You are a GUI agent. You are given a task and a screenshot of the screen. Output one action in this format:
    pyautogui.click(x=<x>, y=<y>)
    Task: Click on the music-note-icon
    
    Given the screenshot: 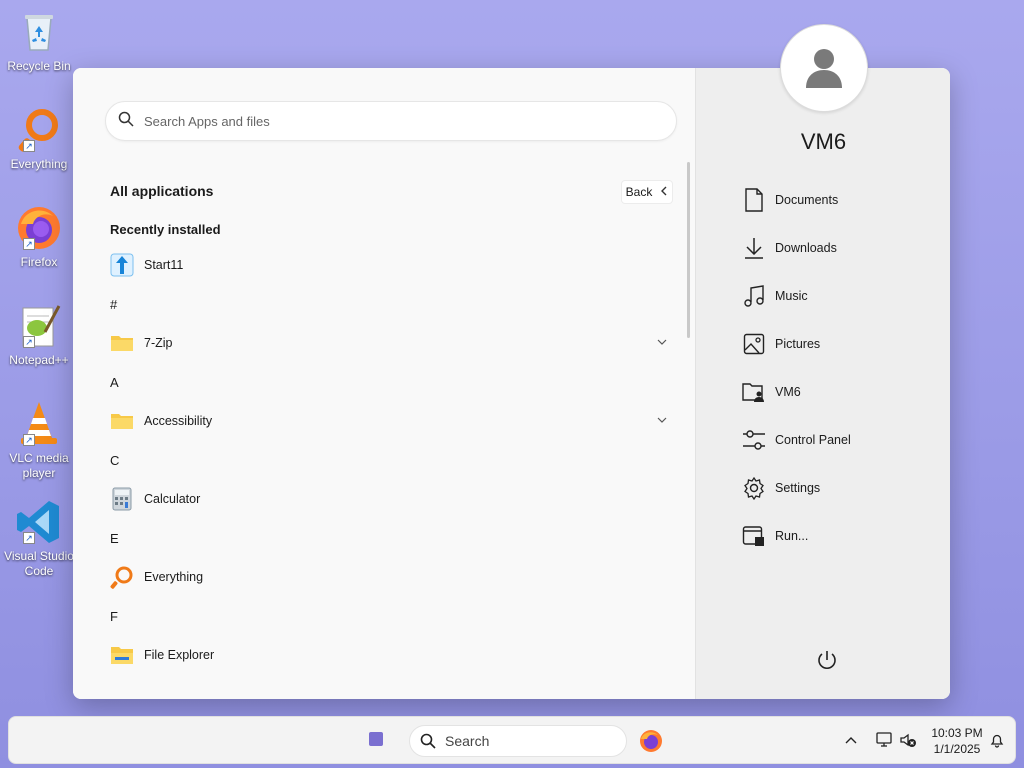 What is the action you would take?
    pyautogui.click(x=754, y=296)
    